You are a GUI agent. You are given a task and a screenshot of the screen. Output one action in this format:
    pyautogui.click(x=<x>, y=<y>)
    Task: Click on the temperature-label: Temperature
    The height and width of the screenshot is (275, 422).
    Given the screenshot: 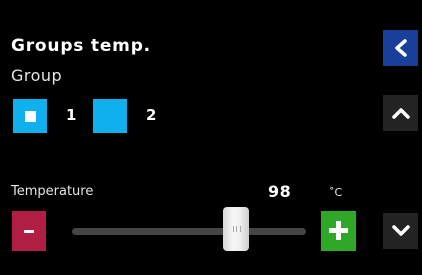 What is the action you would take?
    pyautogui.click(x=52, y=191)
    